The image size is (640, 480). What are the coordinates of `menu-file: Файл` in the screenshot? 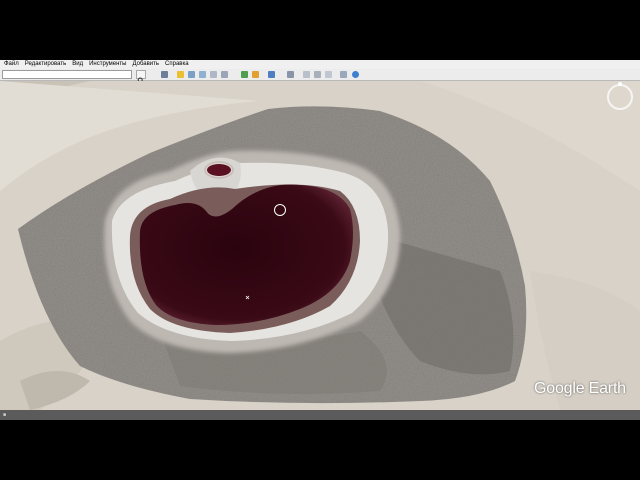 It's located at (11, 64).